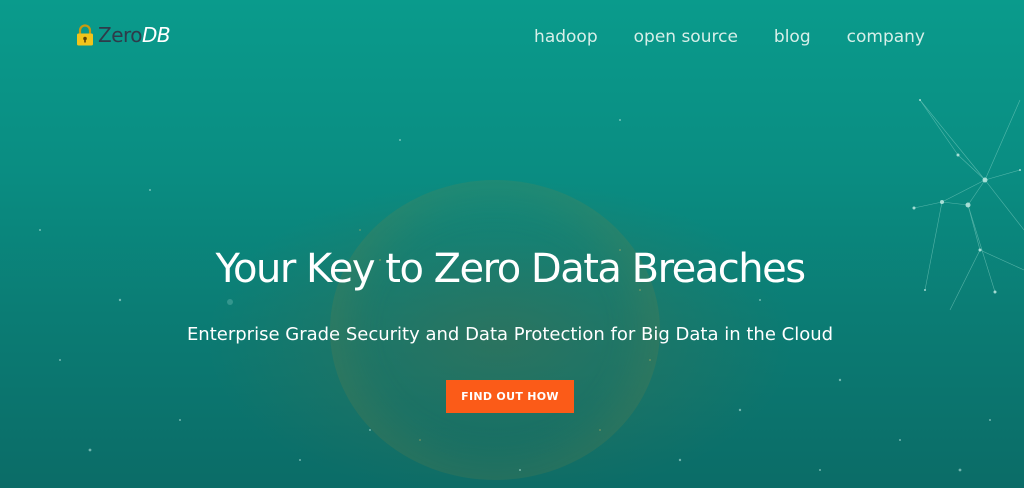 Image resolution: width=1024 pixels, height=488 pixels. What do you see at coordinates (156, 35) in the screenshot?
I see `brand-name-suffix: DB` at bounding box center [156, 35].